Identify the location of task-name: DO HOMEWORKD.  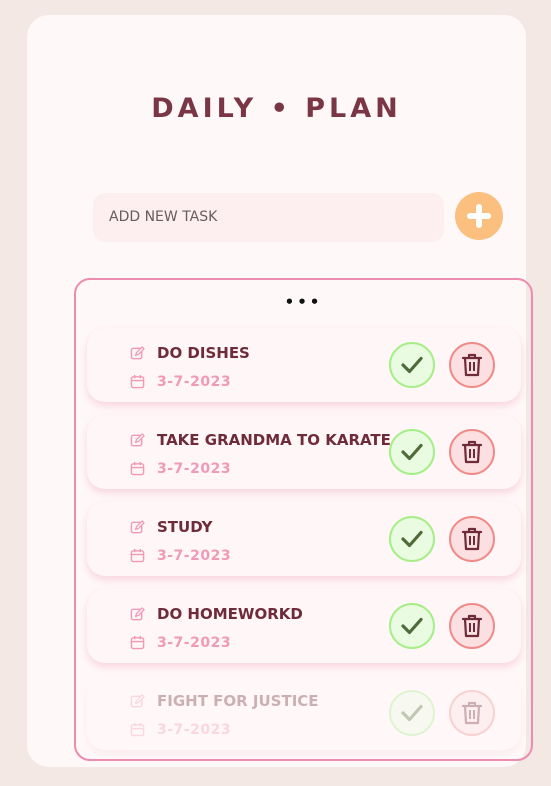
(230, 614).